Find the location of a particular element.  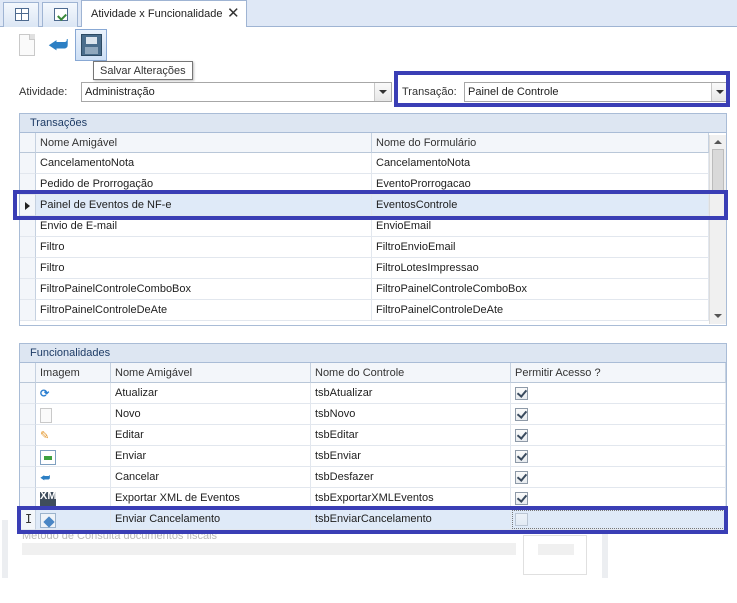

col-permitir-acesso: Permitir Acesso ? is located at coordinates (618, 373).